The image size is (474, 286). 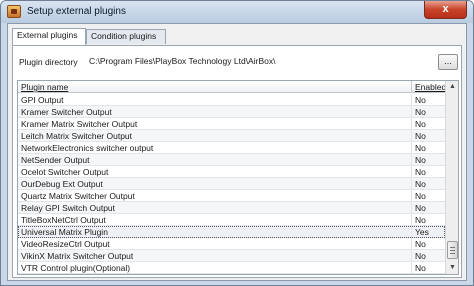 What do you see at coordinates (215, 256) in the screenshot?
I see `plugin-name-cell: VikinX Matrix Switcher Output` at bounding box center [215, 256].